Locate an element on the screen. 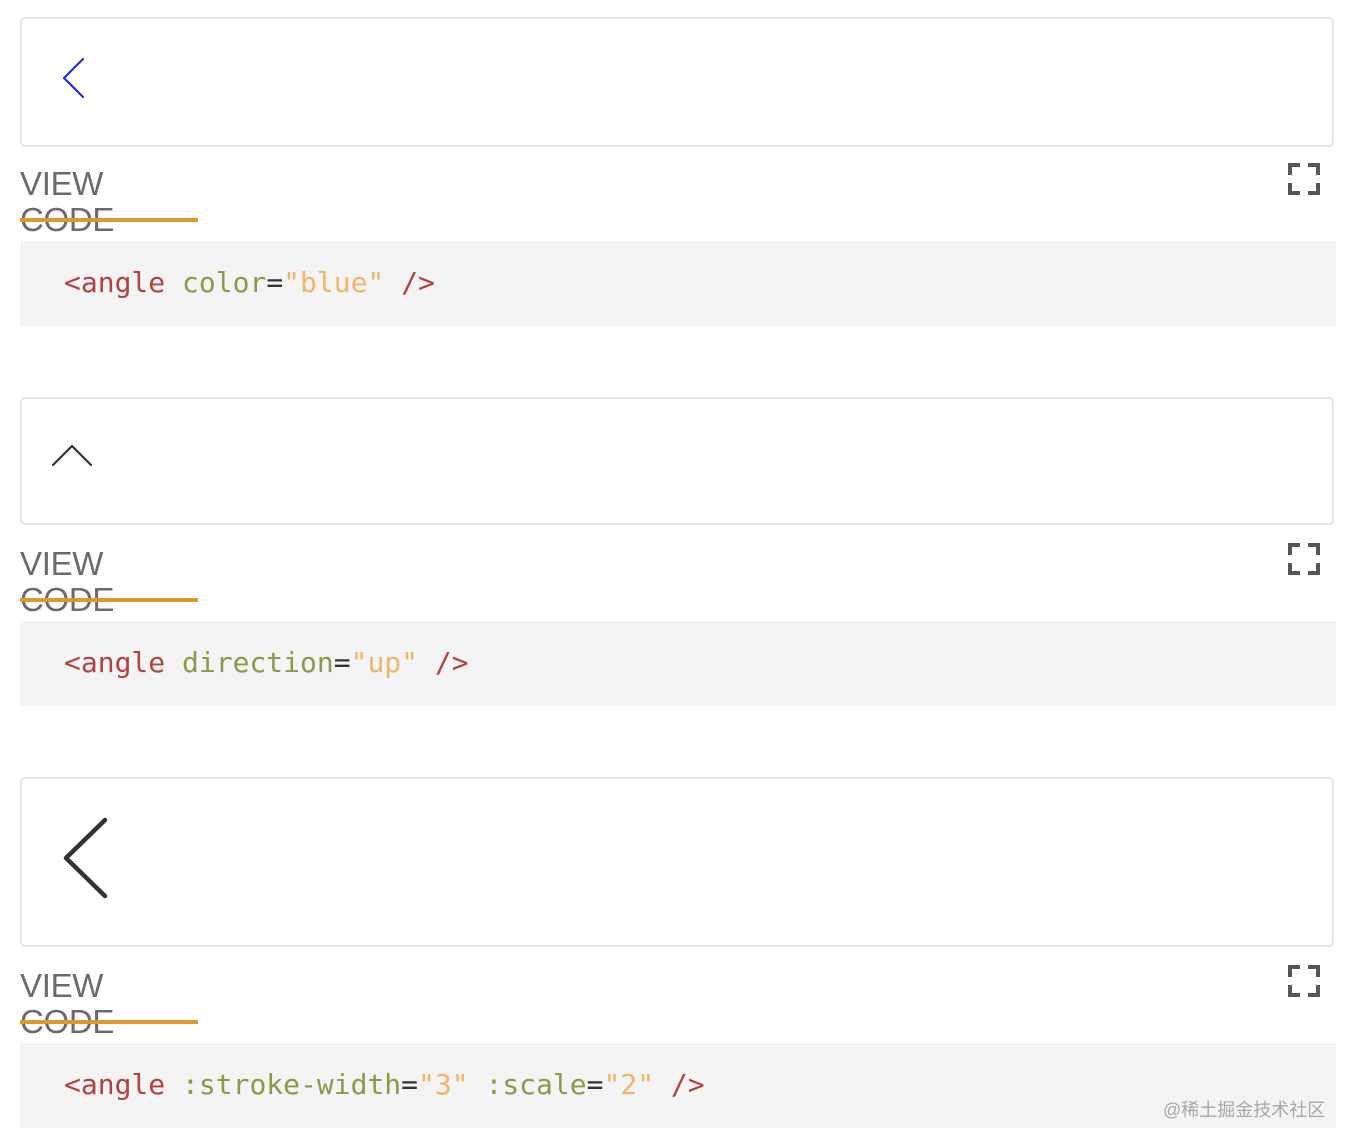 The image size is (1354, 1147). code-block-2: <angle direction="up" /> is located at coordinates (678, 663).